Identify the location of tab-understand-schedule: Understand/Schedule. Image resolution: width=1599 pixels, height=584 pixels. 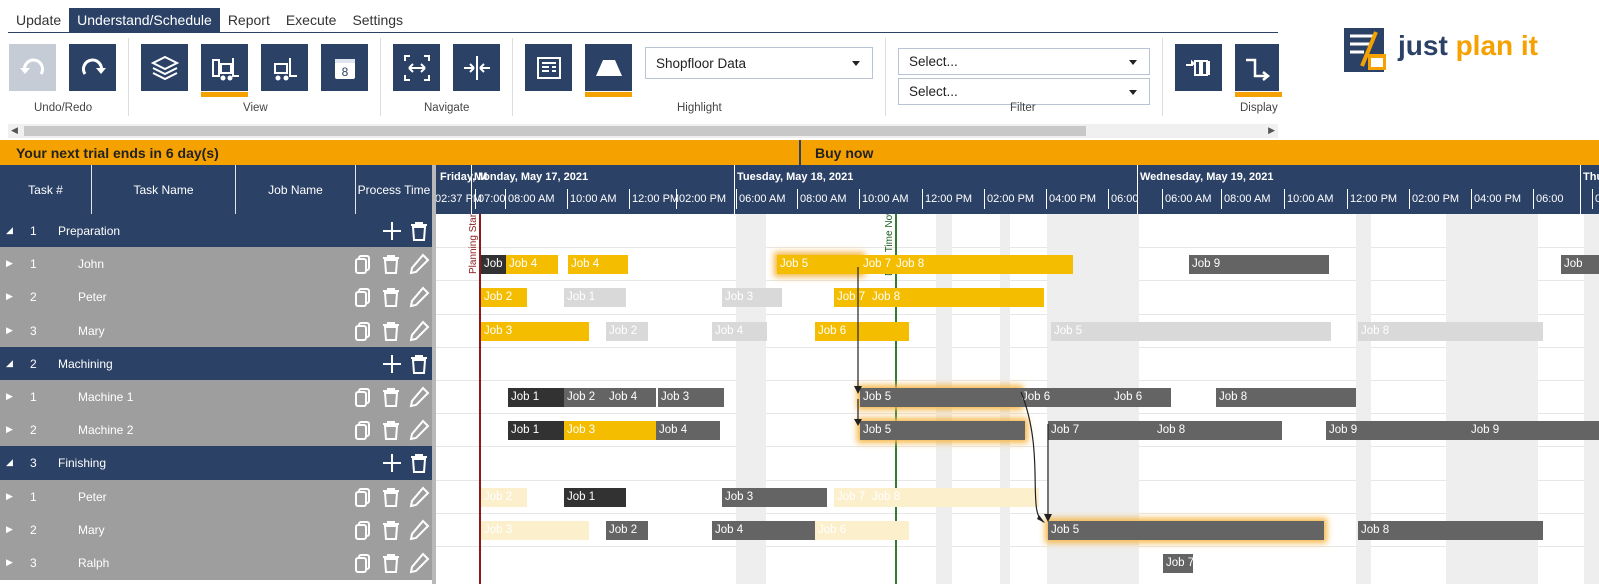
(144, 20).